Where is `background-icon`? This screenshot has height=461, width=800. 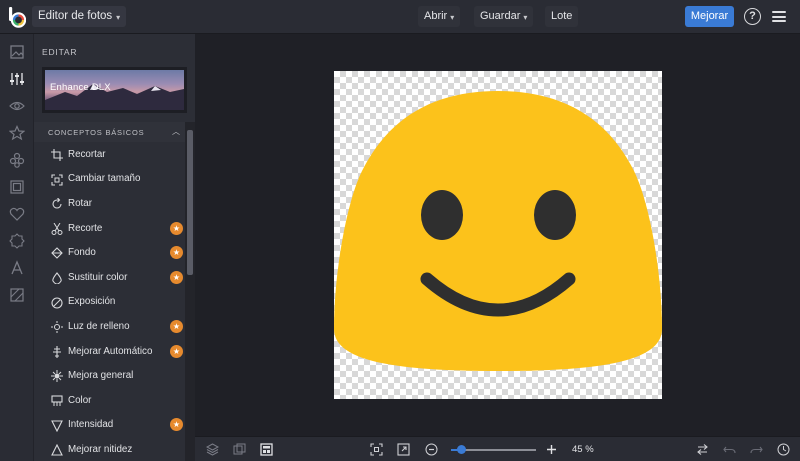 background-icon is located at coordinates (57, 253).